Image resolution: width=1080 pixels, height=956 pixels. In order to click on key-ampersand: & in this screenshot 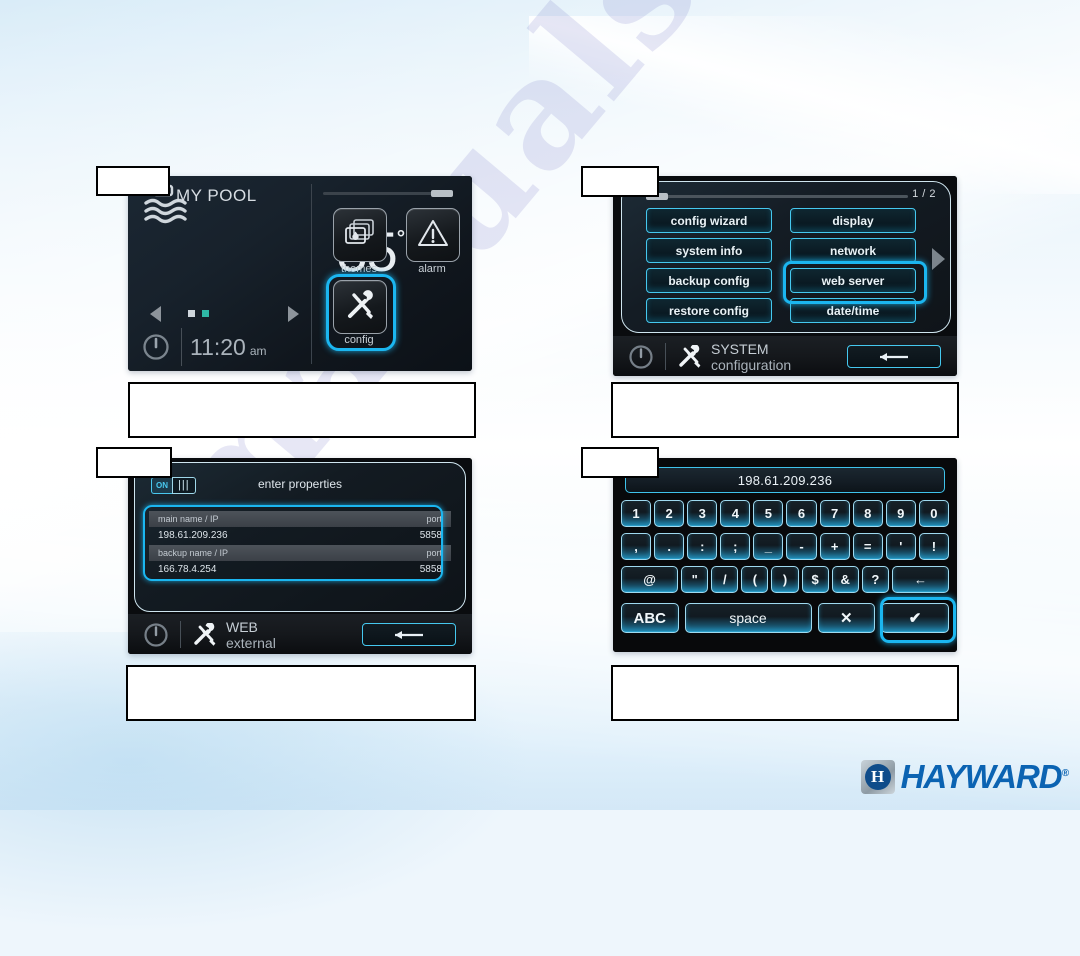, I will do `click(845, 579)`.